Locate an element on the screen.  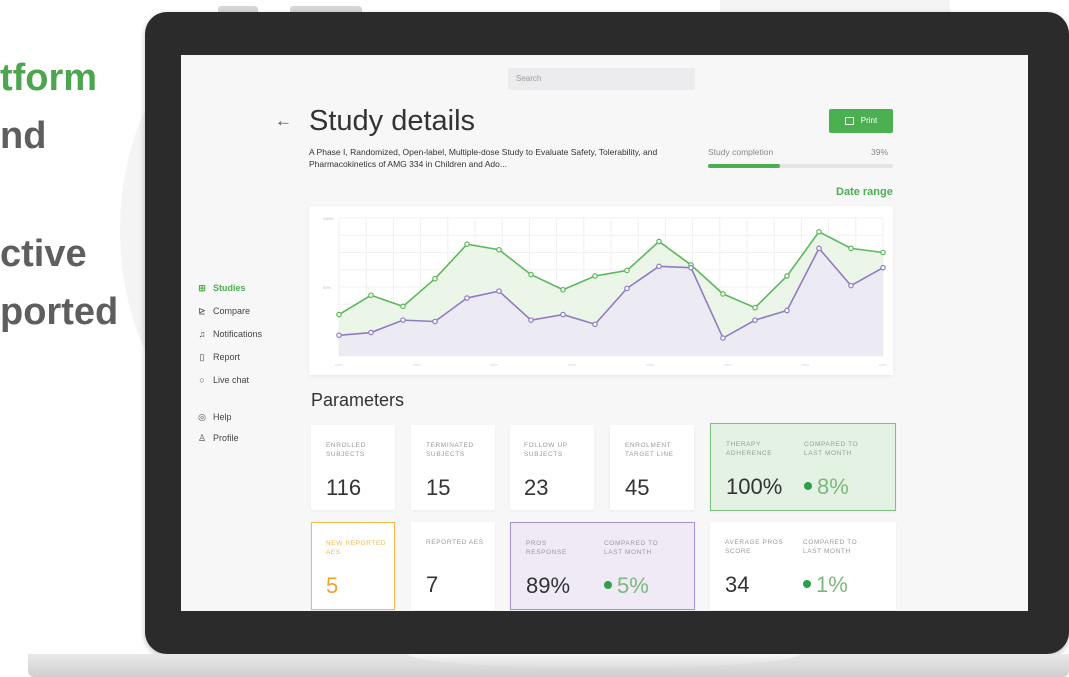
y-tick-label: 100% is located at coordinates (328, 218).